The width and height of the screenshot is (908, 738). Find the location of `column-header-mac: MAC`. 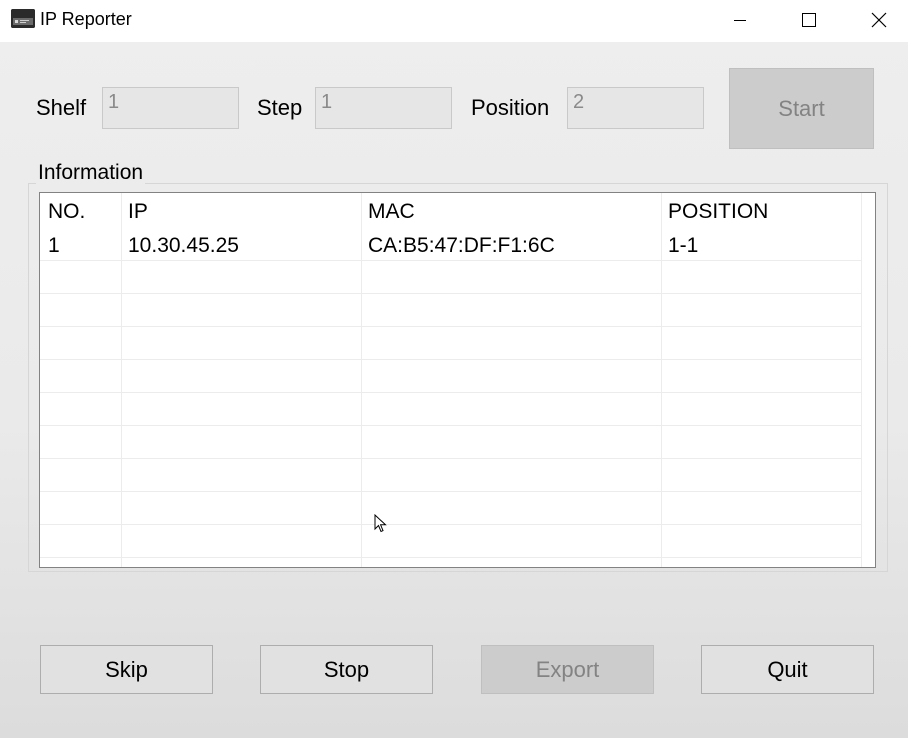

column-header-mac: MAC is located at coordinates (391, 212).